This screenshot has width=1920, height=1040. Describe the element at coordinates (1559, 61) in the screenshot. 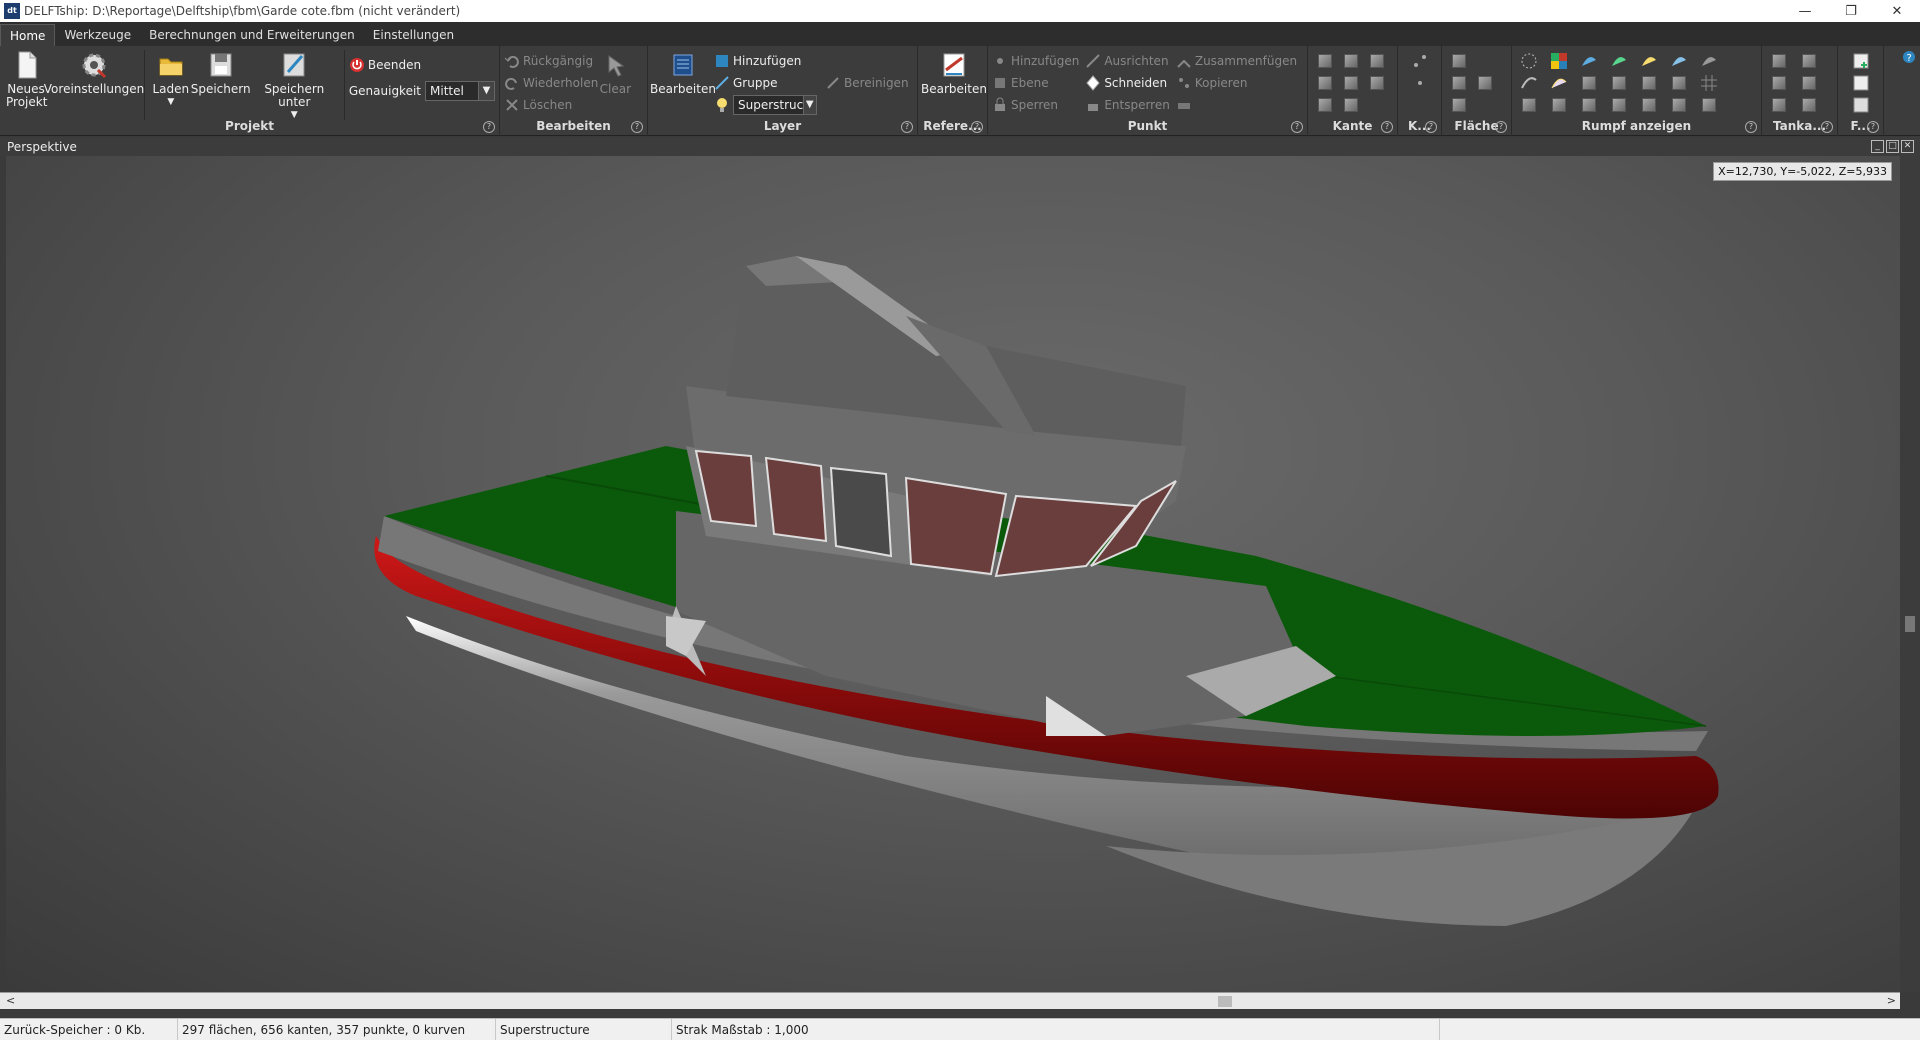

I see `color-display-icon` at that location.